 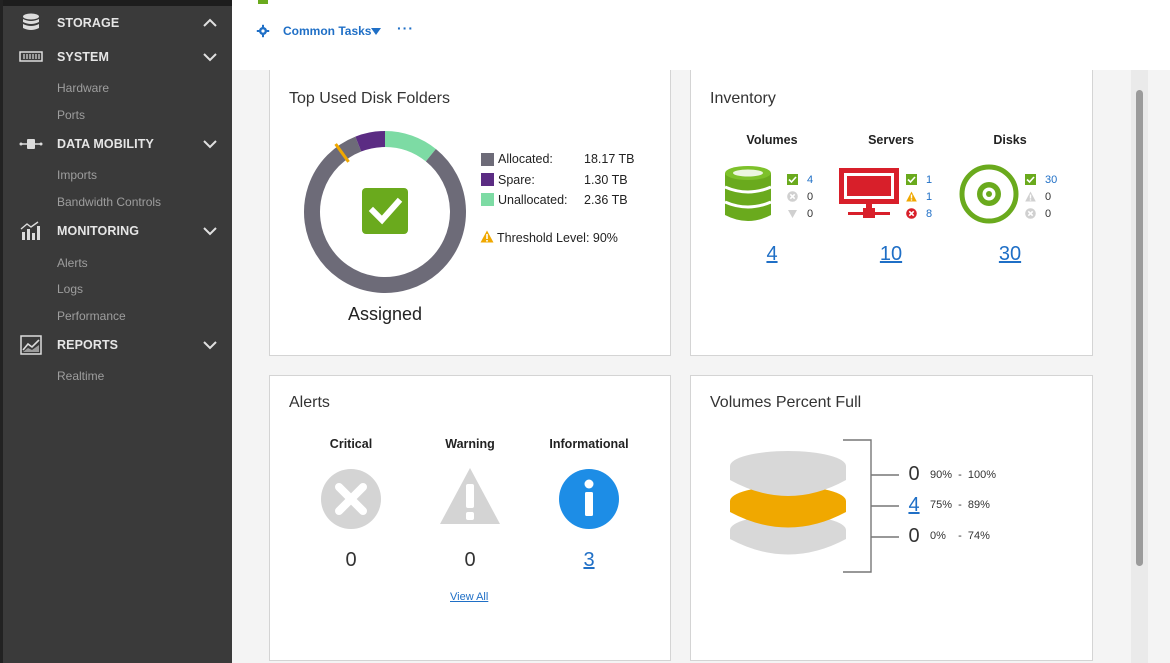 What do you see at coordinates (557, 238) in the screenshot?
I see `threshold-label: Threshold Level: 90%` at bounding box center [557, 238].